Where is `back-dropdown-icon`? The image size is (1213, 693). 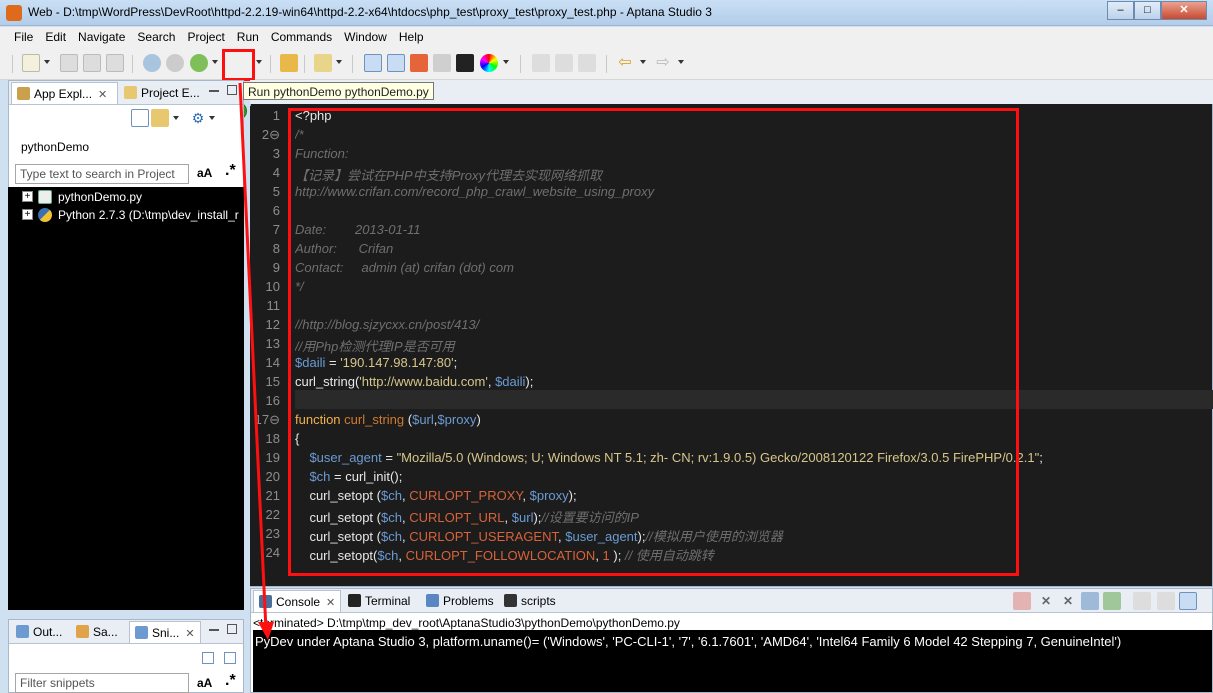
back-dropdown-icon is located at coordinates (643, 62).